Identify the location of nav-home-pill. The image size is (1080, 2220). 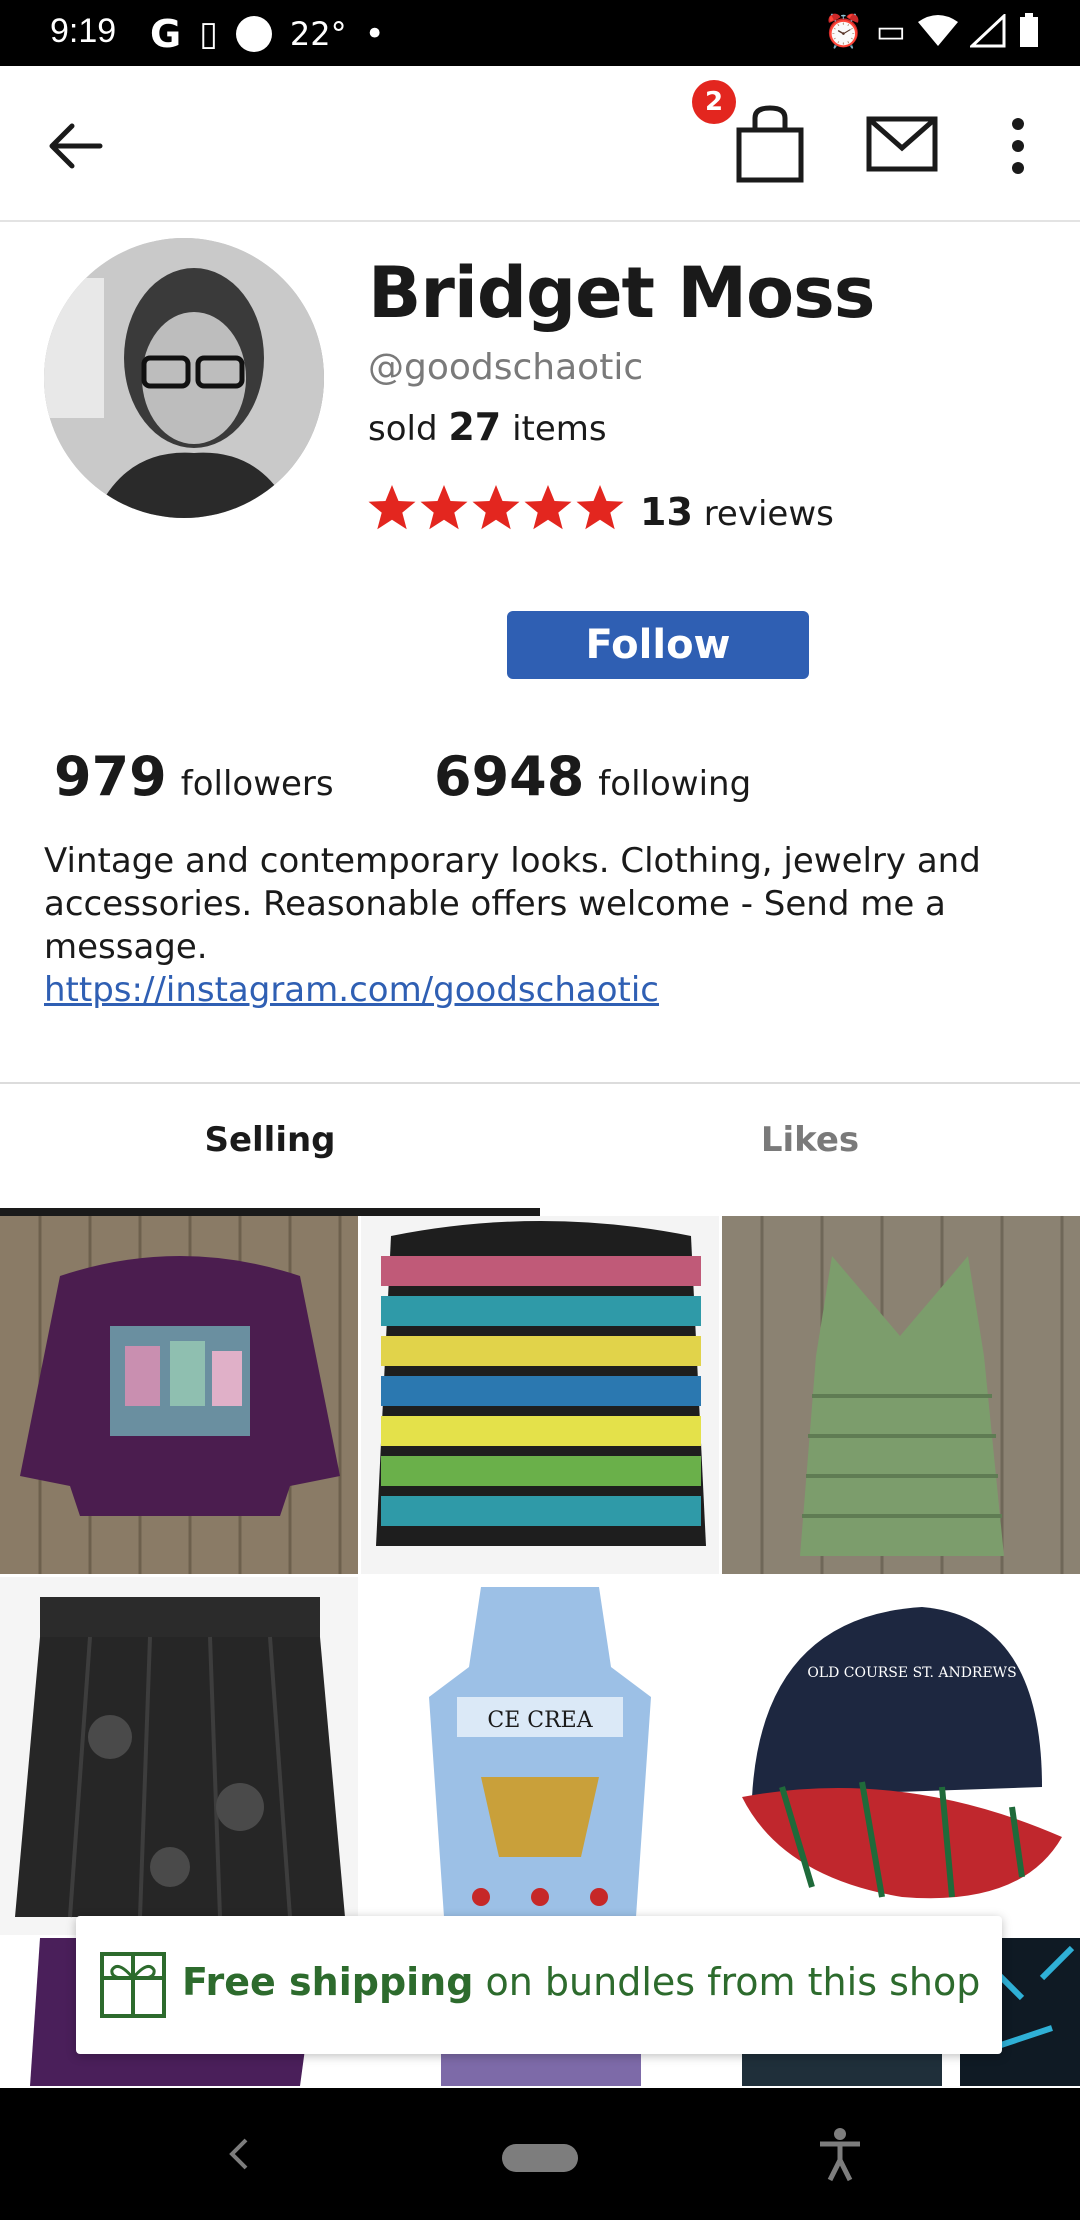
(540, 2158).